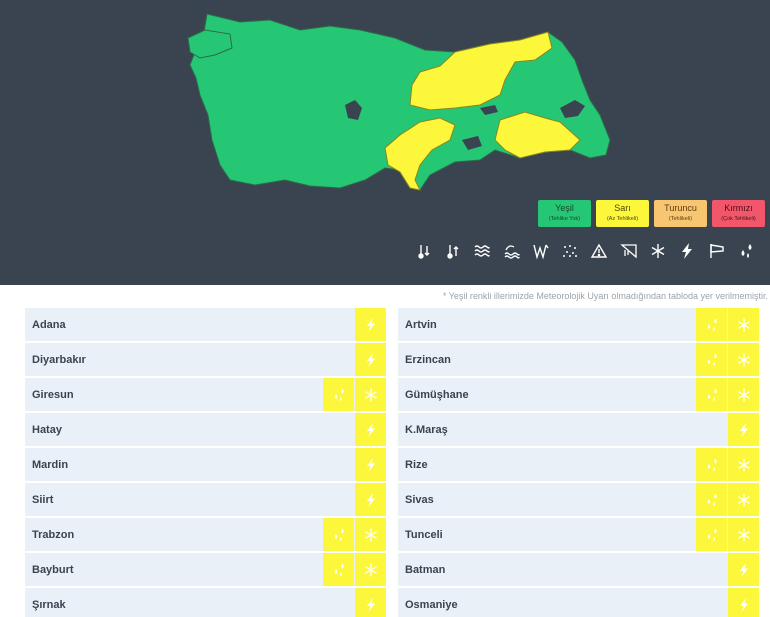  What do you see at coordinates (205, 569) in the screenshot?
I see `table-row: Bayburt` at bounding box center [205, 569].